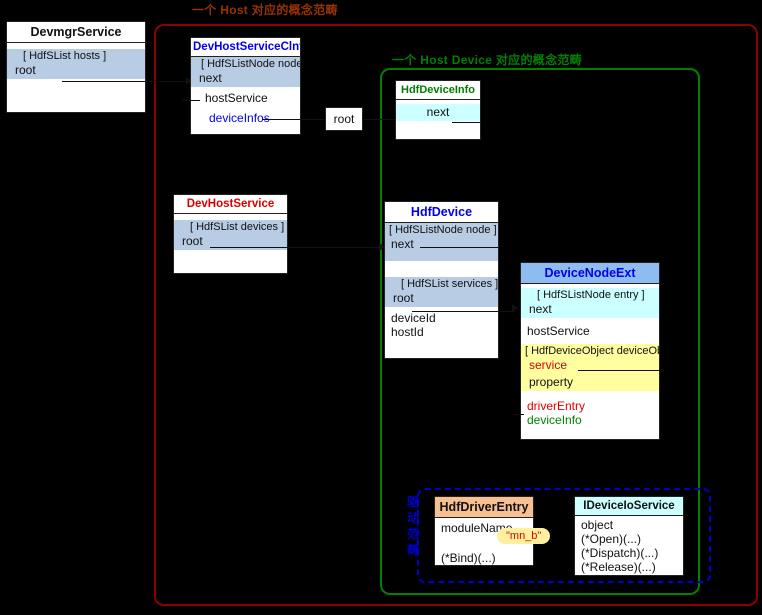 Image resolution: width=762 pixels, height=615 pixels. Describe the element at coordinates (76, 32) in the screenshot. I see `class-title-devmgr-service: DevmgrService` at that location.